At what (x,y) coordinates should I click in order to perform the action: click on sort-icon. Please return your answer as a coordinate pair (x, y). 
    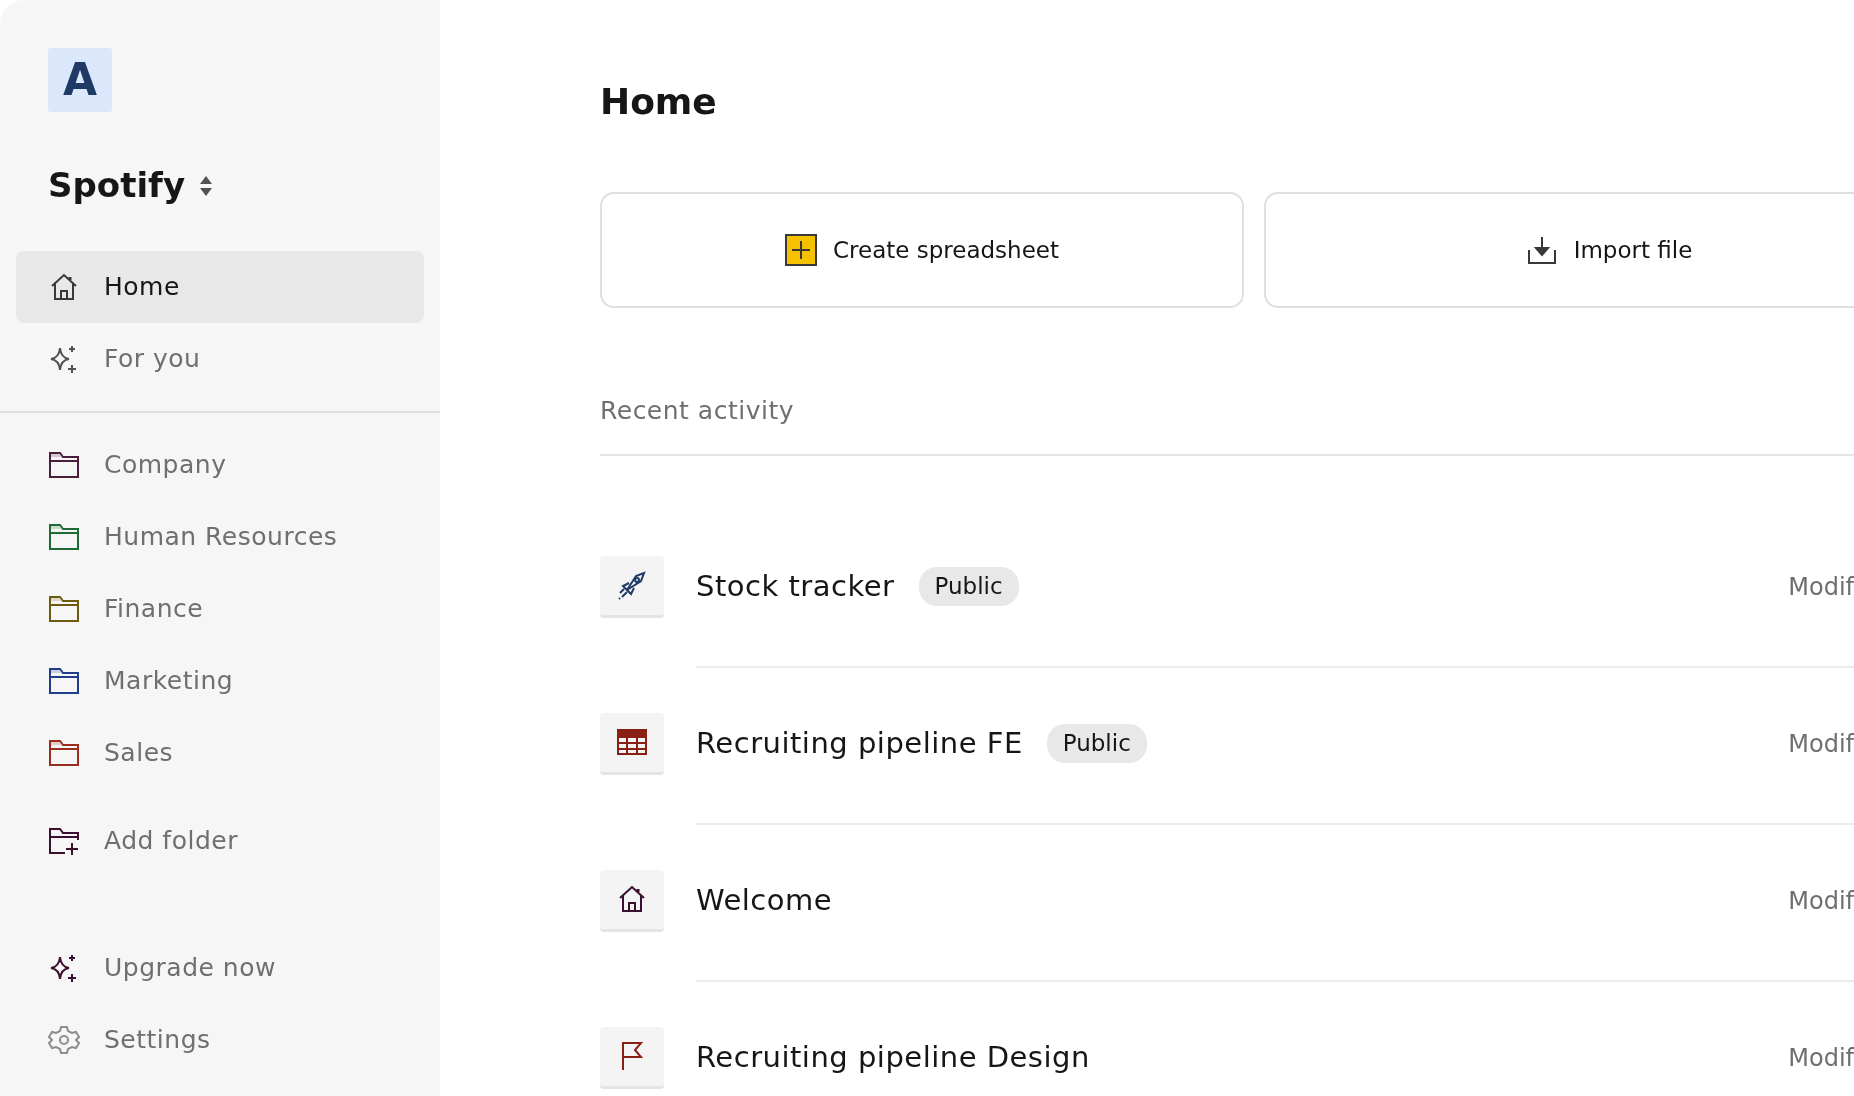
    Looking at the image, I should click on (206, 185).